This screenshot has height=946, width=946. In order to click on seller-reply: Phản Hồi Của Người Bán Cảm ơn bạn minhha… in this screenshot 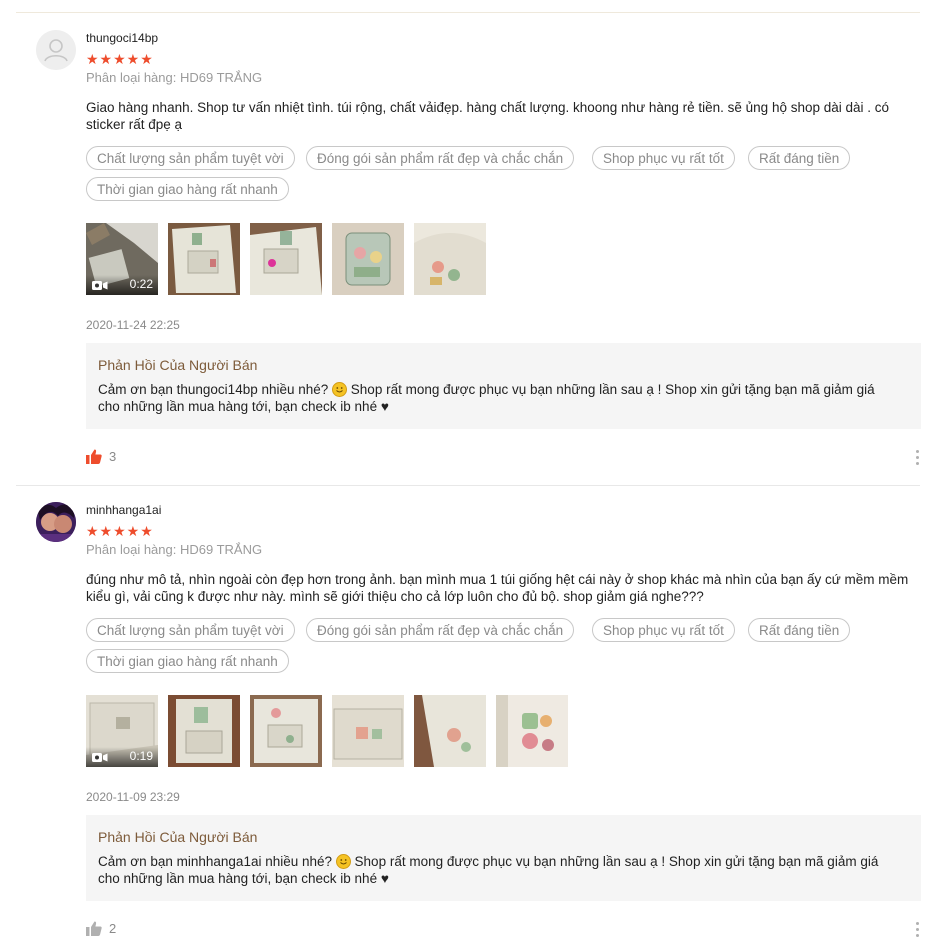, I will do `click(503, 858)`.